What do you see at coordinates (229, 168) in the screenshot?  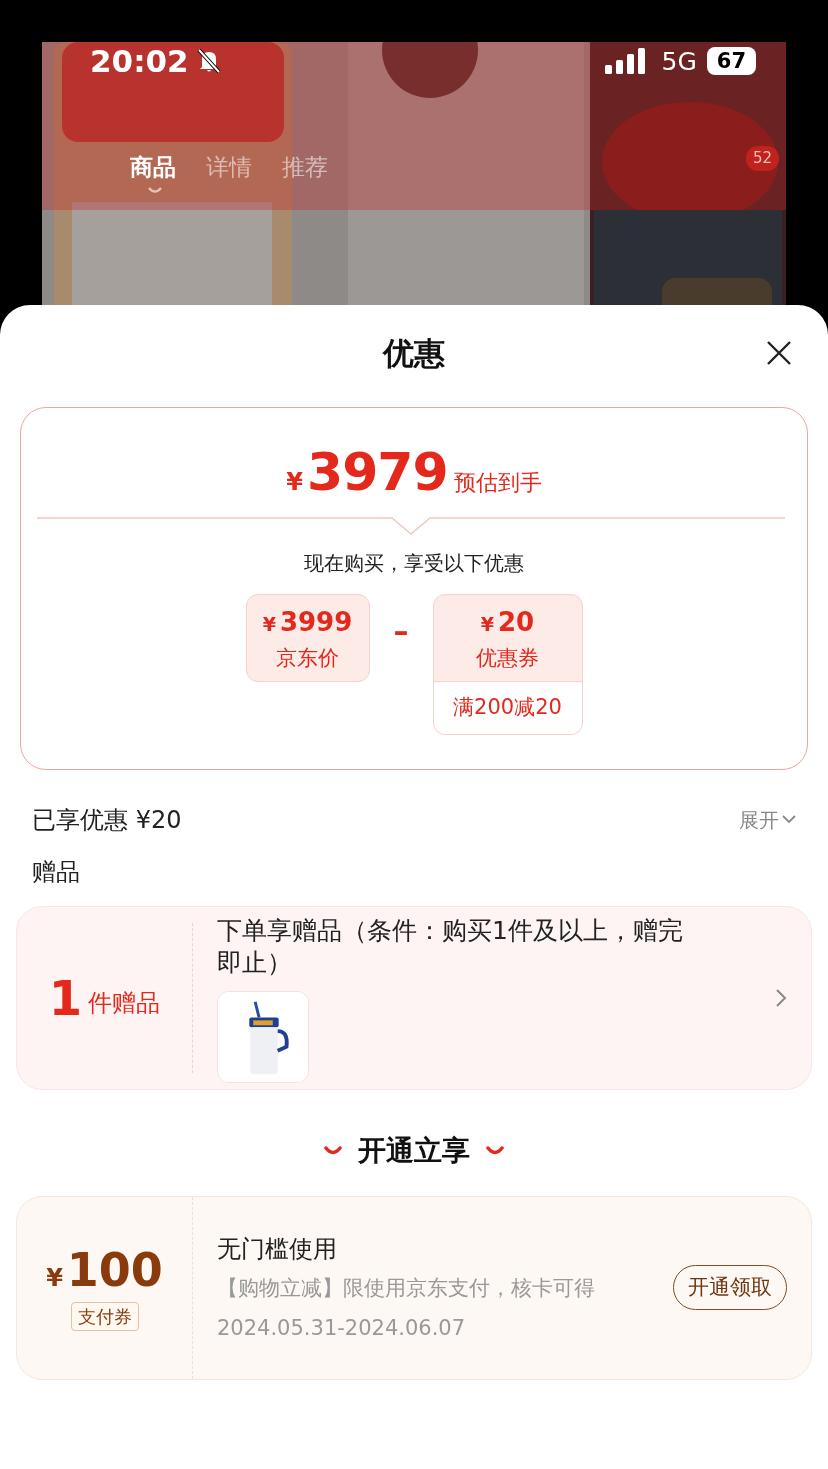 I see `page-tab: 详情` at bounding box center [229, 168].